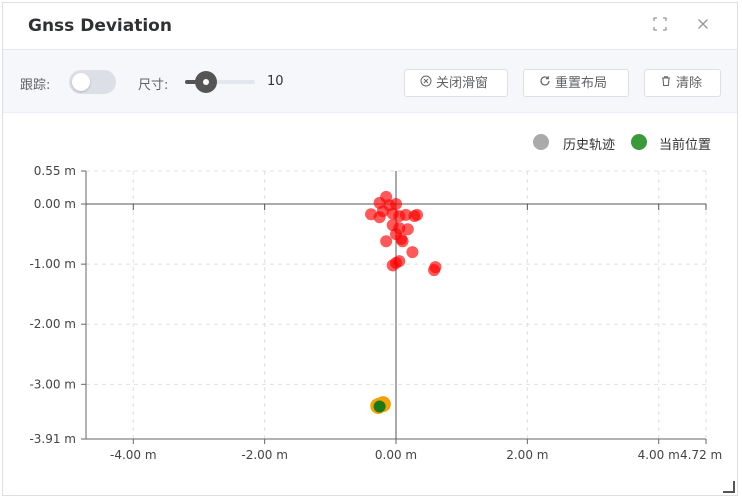 The width and height of the screenshot is (742, 502). Describe the element at coordinates (81, 82) in the screenshot. I see `track-toggle-knob` at that location.